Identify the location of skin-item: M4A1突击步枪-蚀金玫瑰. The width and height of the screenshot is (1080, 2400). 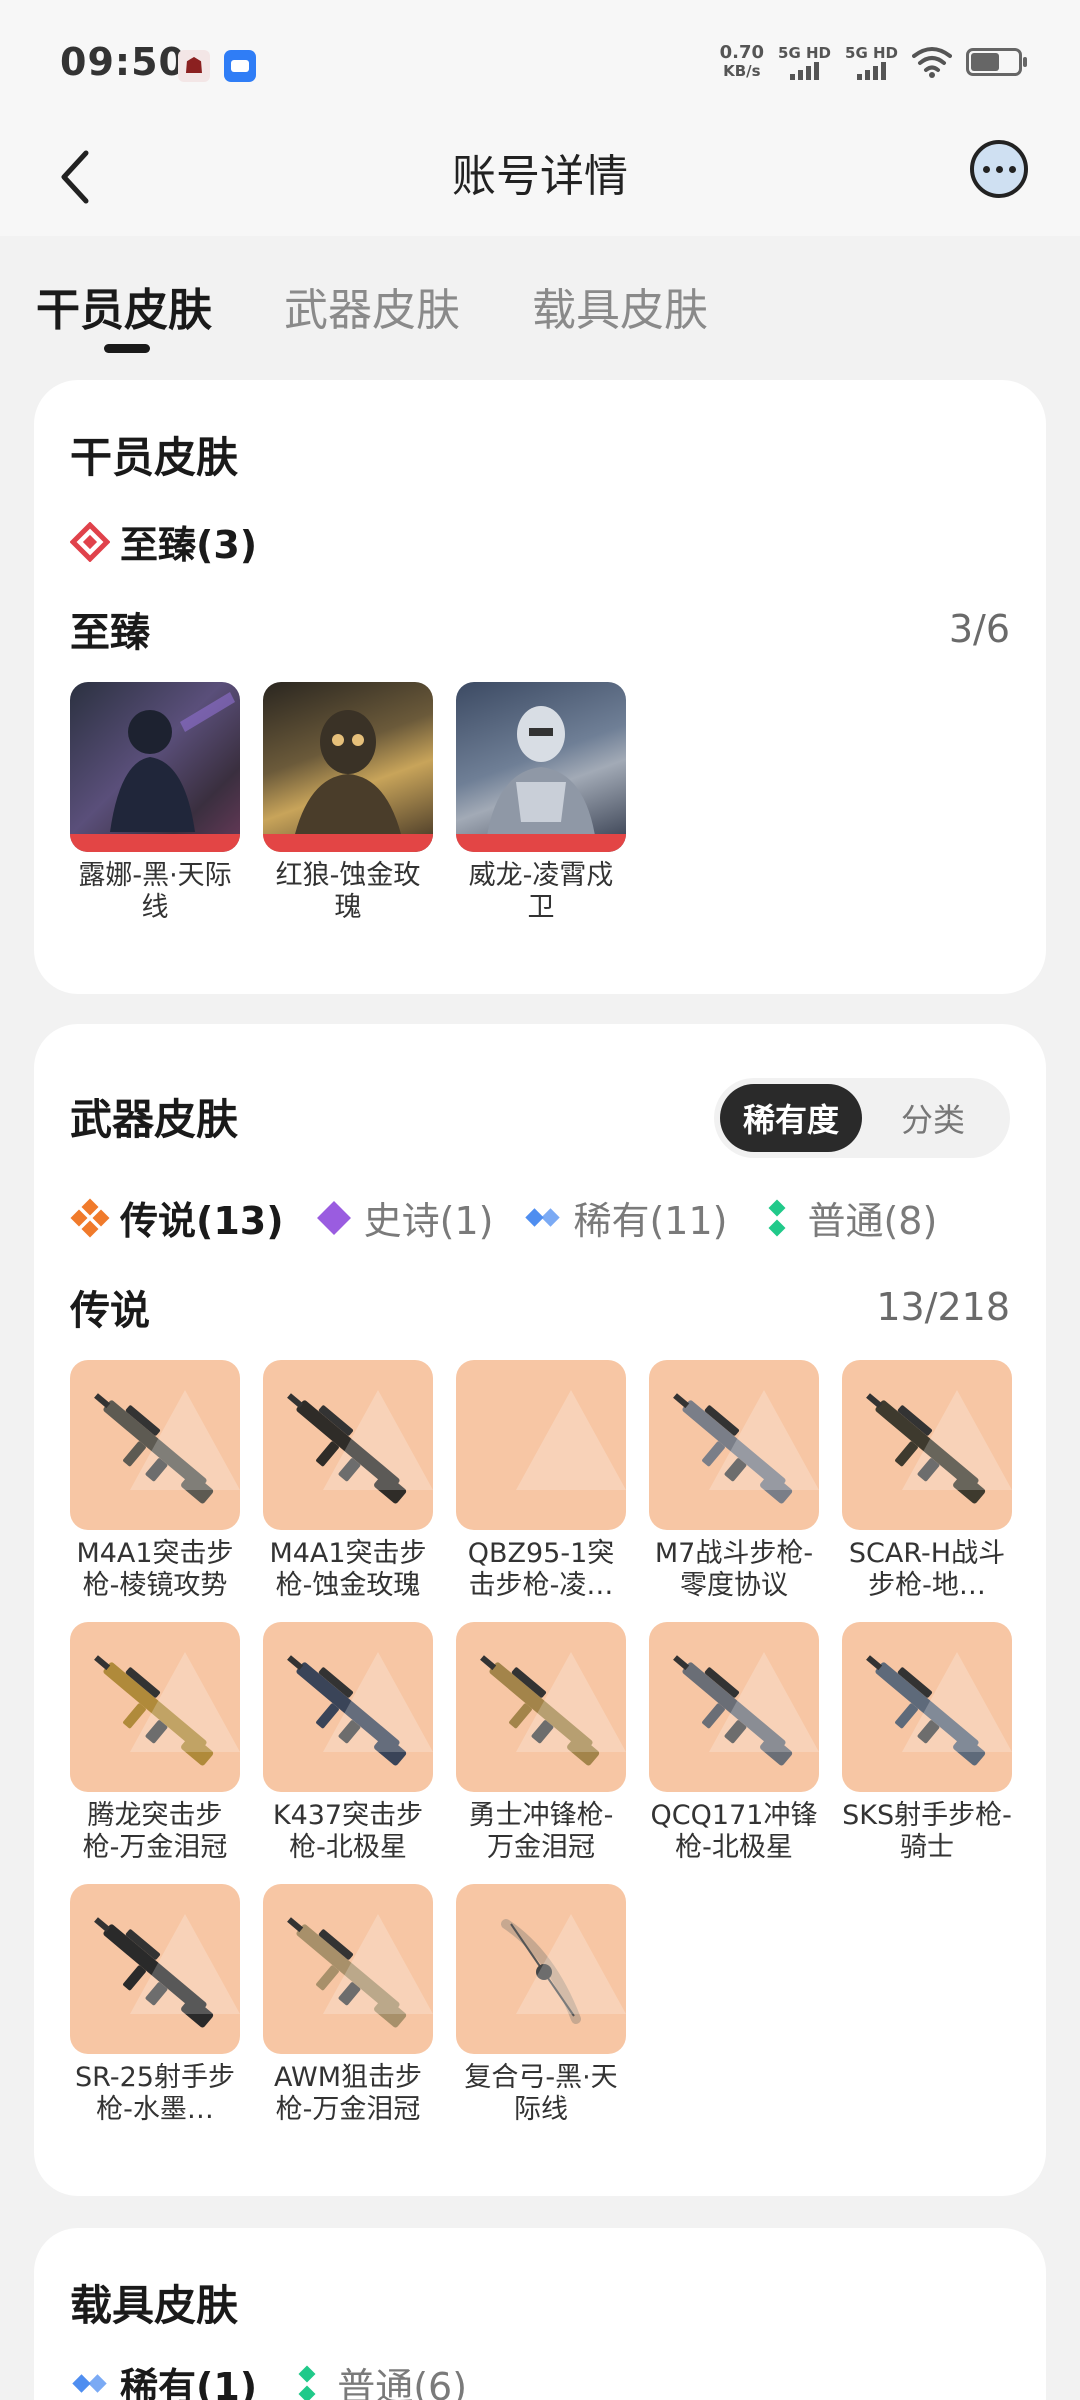
(348, 1481).